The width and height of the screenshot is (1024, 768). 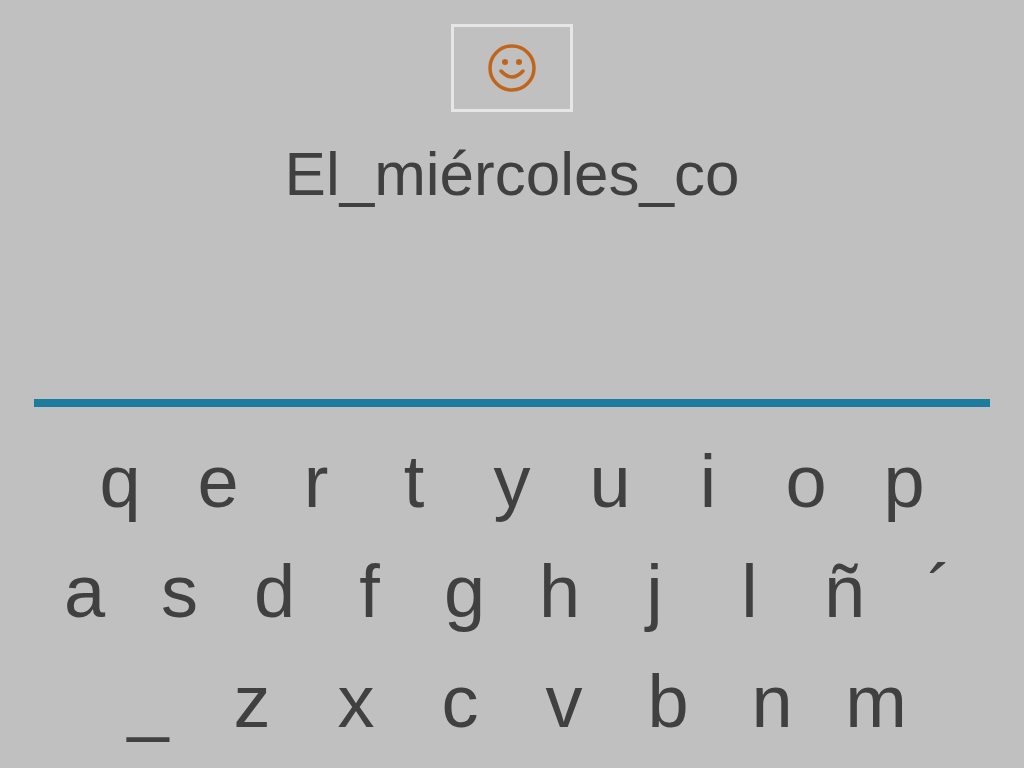 I want to click on letter-key: d, so click(x=274, y=592).